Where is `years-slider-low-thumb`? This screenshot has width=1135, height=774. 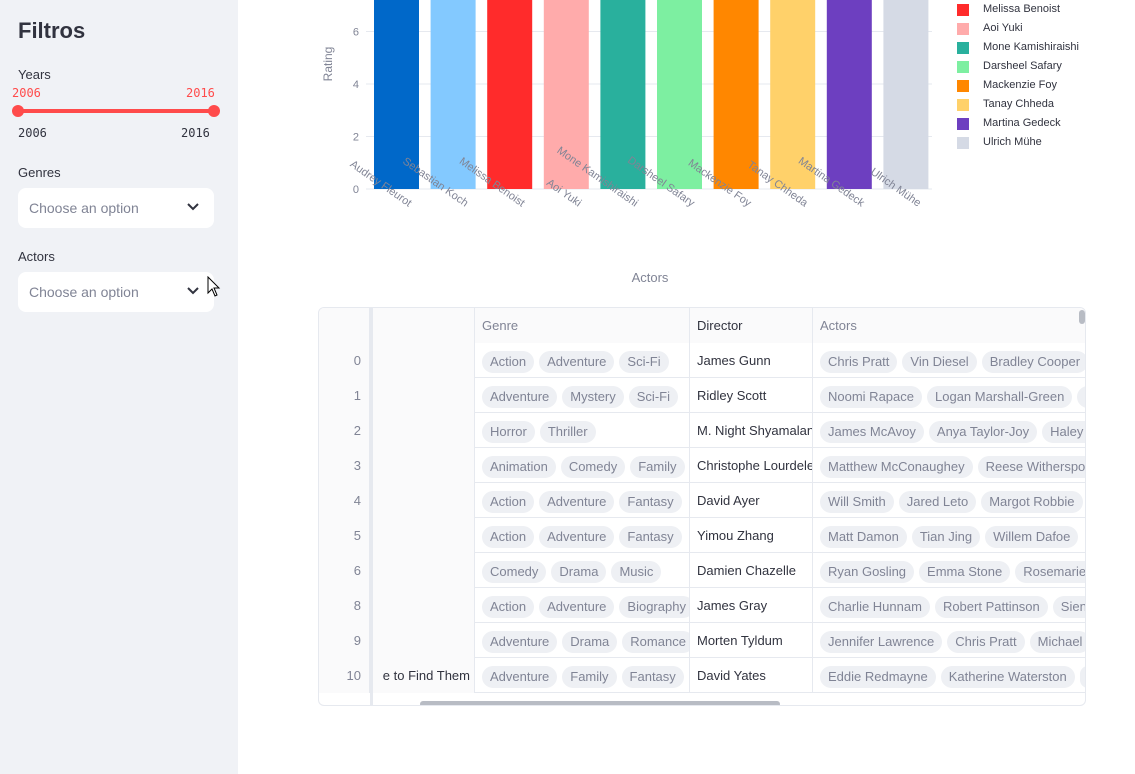 years-slider-low-thumb is located at coordinates (18, 111).